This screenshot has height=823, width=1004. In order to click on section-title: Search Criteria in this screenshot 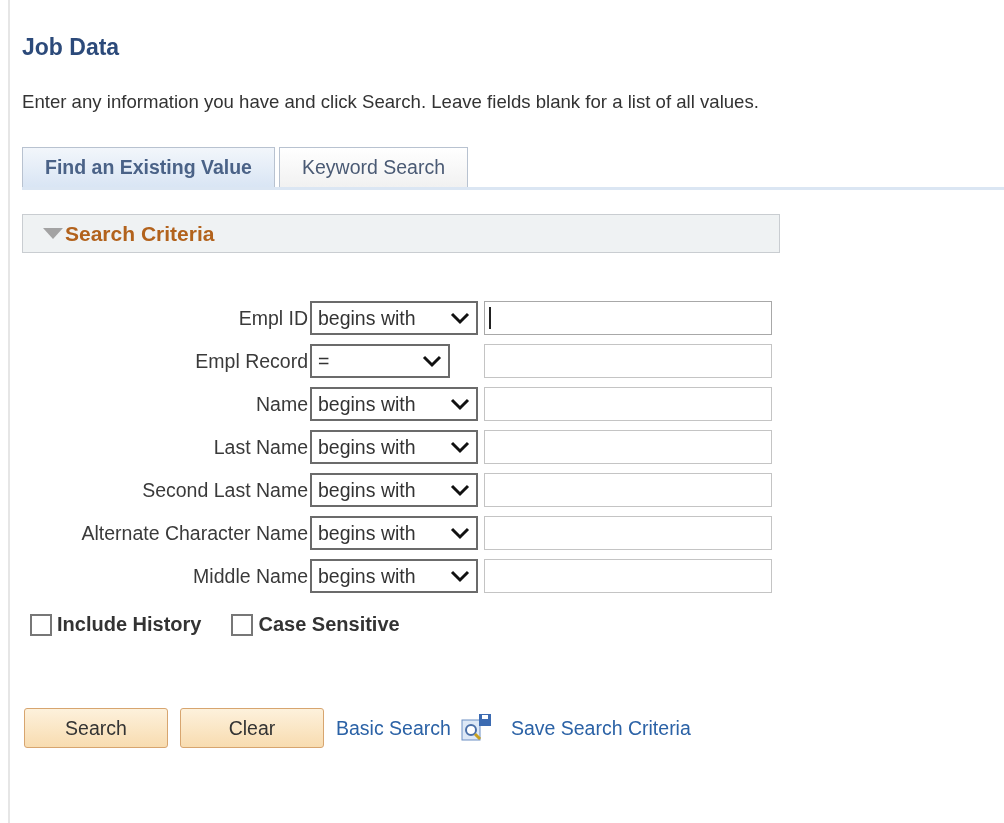, I will do `click(140, 233)`.